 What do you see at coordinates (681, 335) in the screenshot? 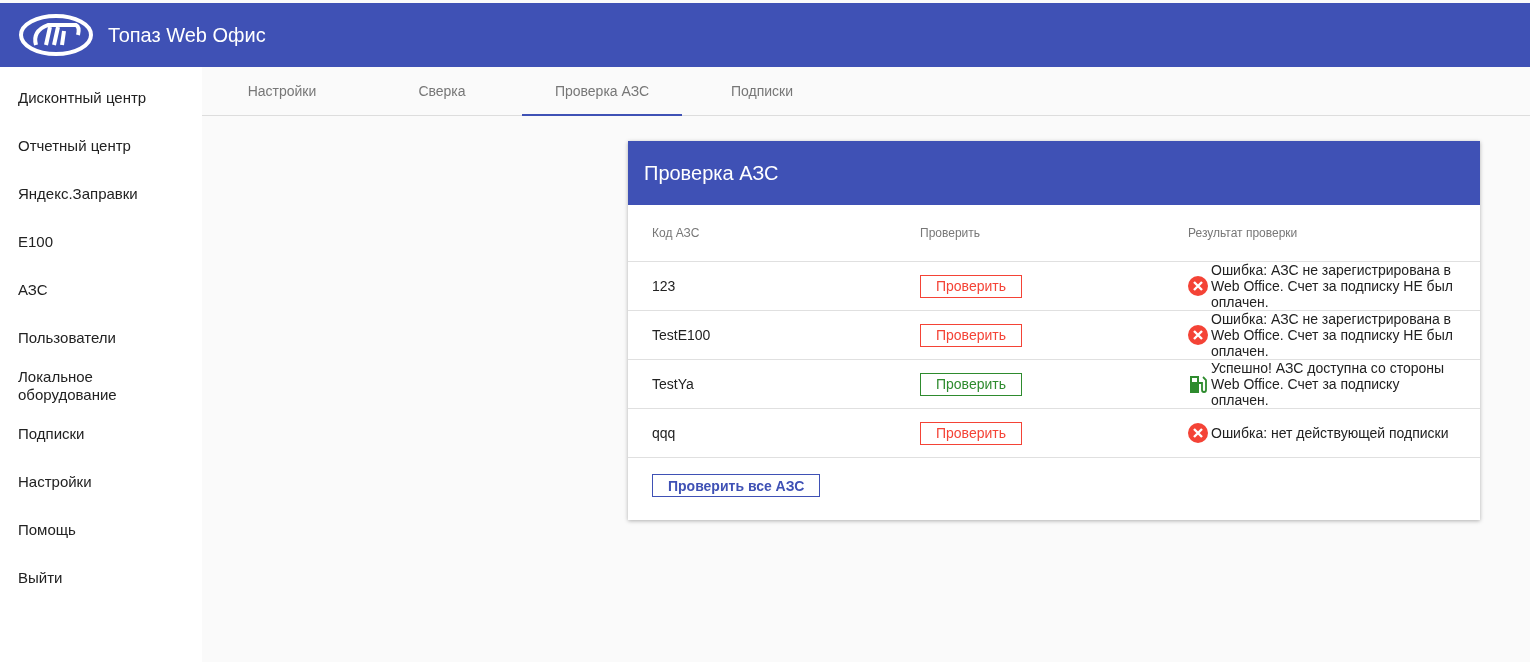
I see `station-code: TestE100` at bounding box center [681, 335].